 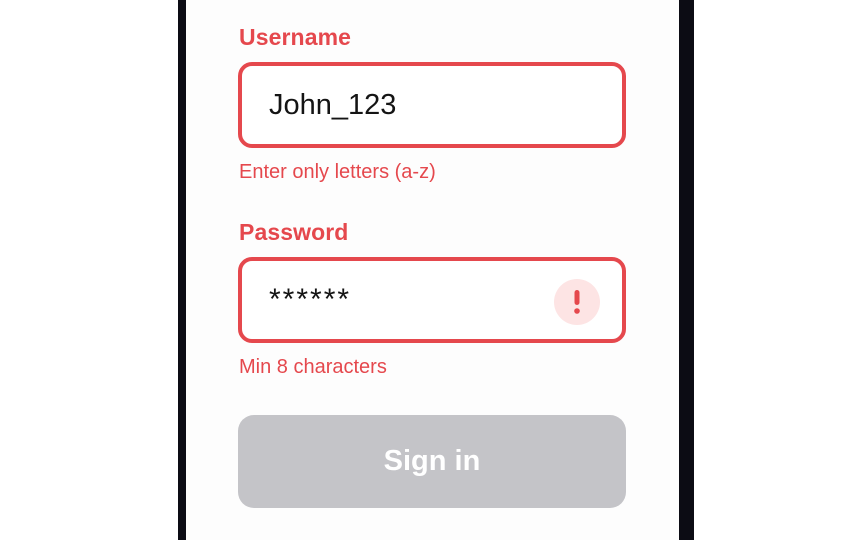 I want to click on password-label: Password, so click(x=294, y=232).